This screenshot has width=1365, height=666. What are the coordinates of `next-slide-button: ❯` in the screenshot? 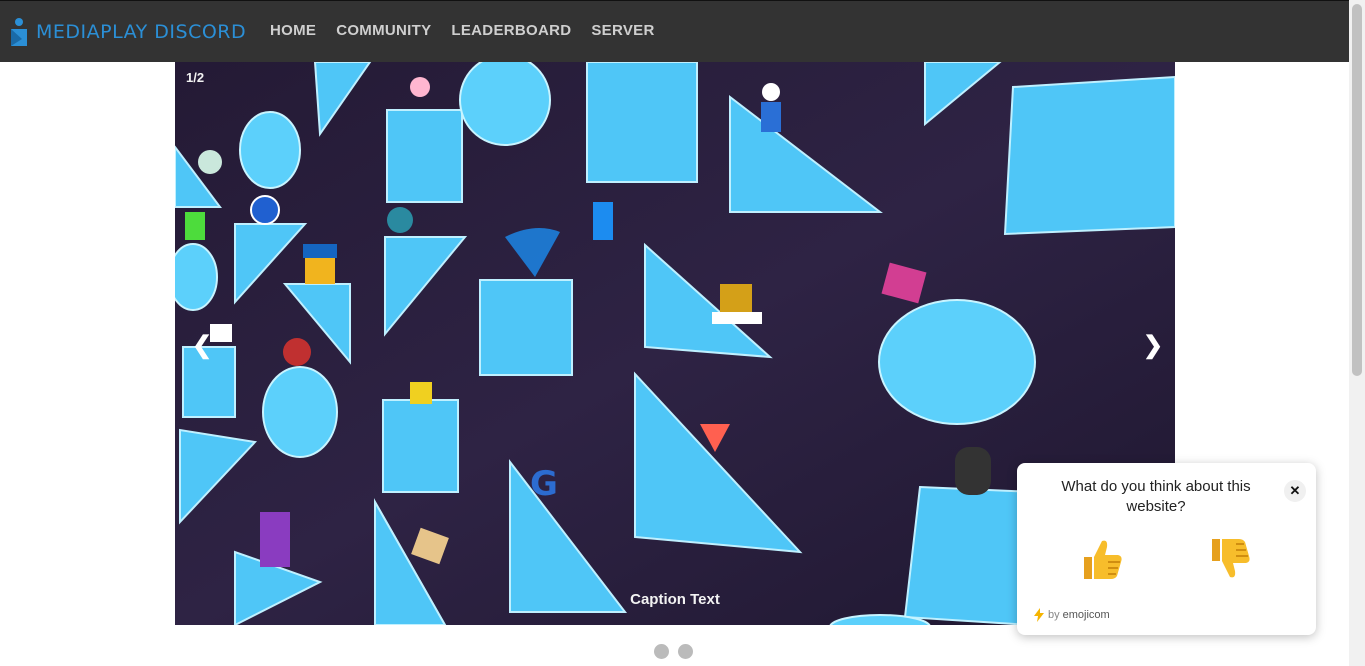 It's located at (1153, 346).